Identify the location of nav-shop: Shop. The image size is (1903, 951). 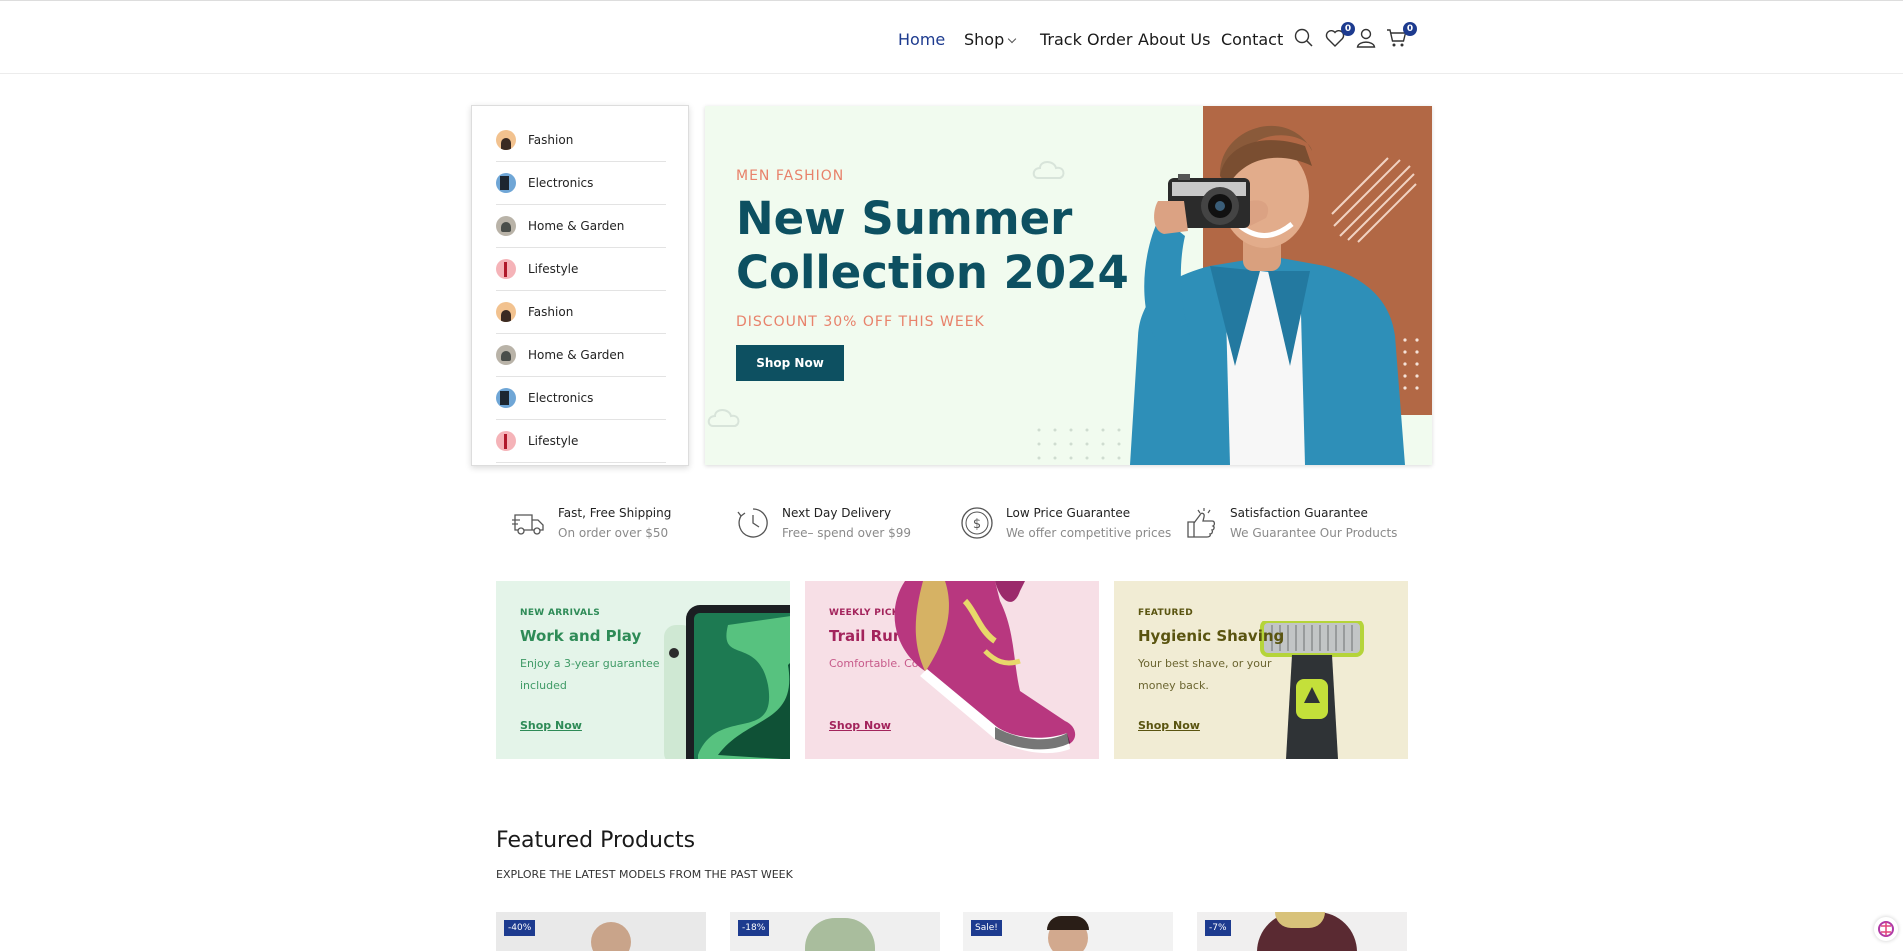
(990, 39).